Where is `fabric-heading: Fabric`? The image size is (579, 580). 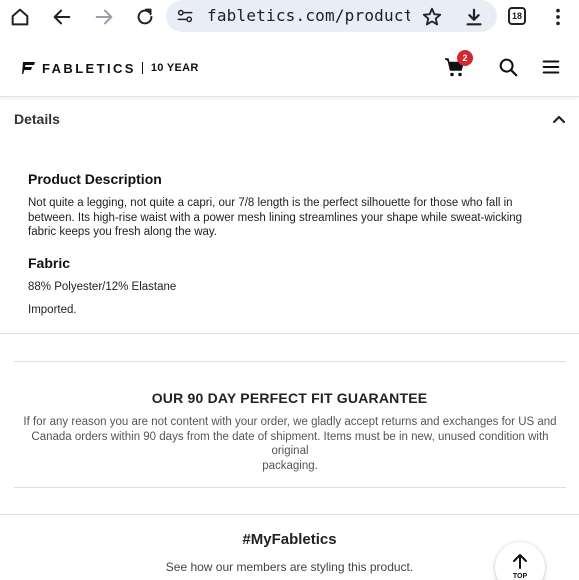 fabric-heading: Fabric is located at coordinates (49, 263).